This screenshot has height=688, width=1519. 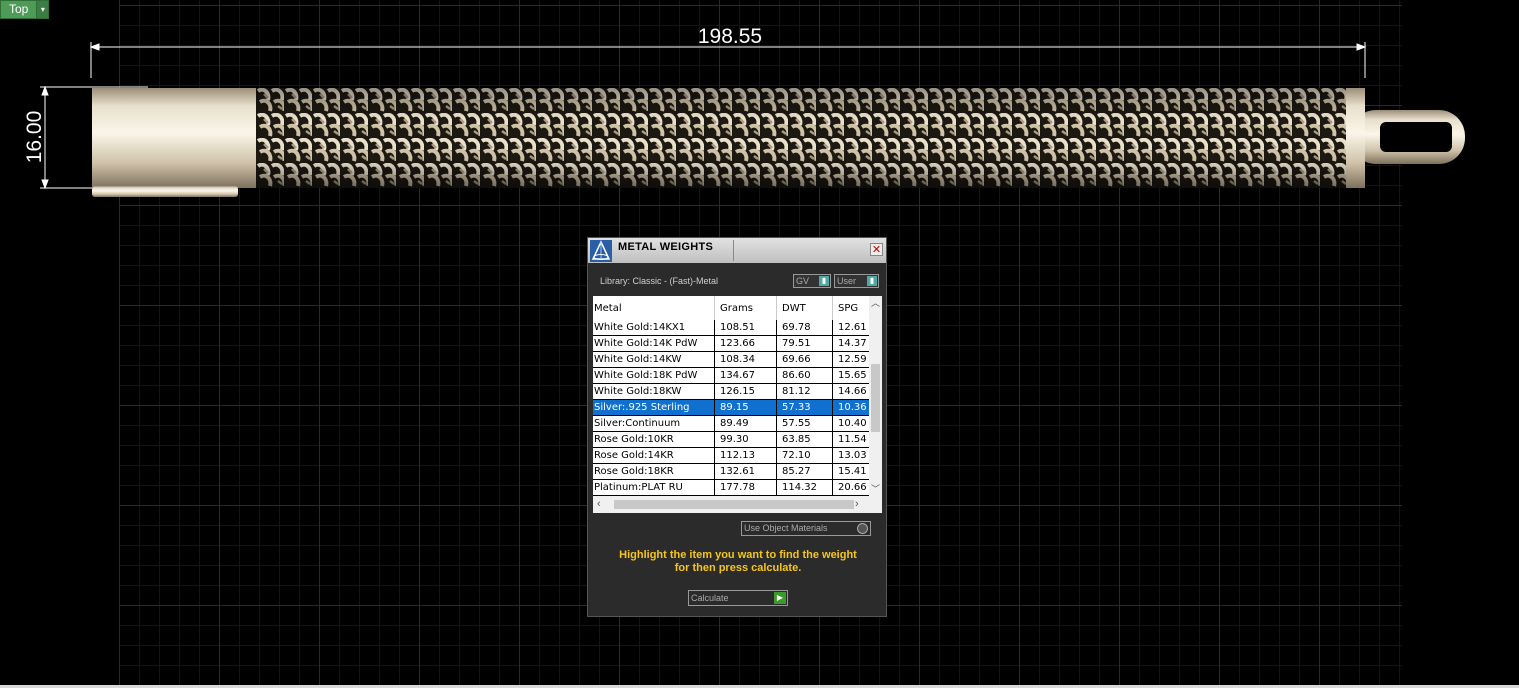 I want to click on instruction-line-2: for then press calculate., so click(x=738, y=568).